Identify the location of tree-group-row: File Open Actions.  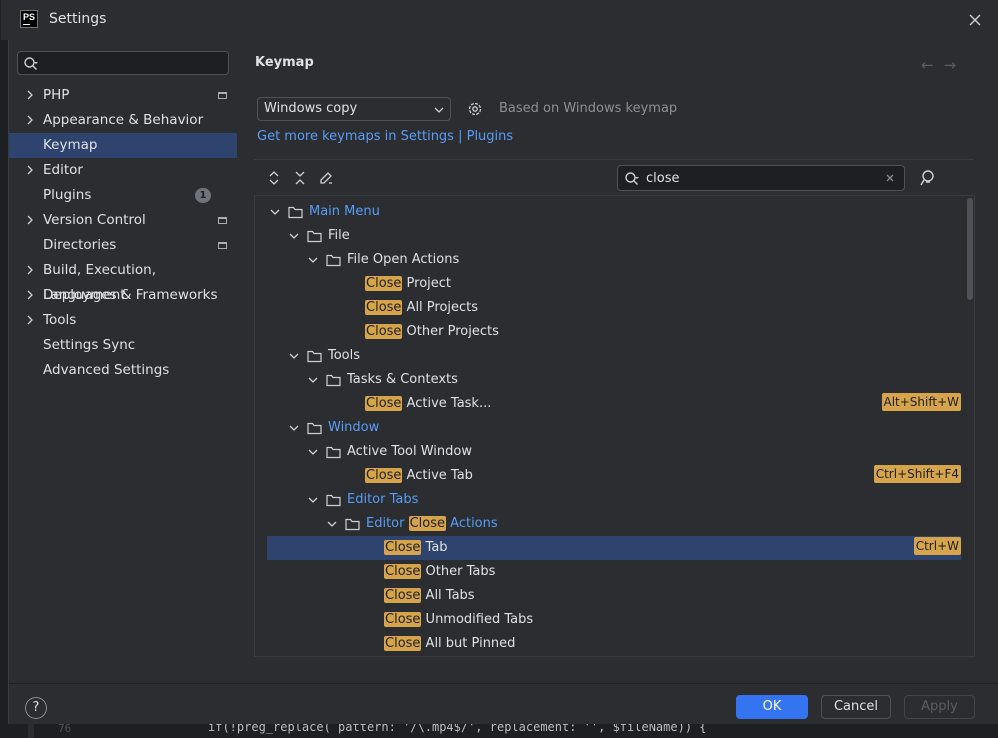
(614, 260).